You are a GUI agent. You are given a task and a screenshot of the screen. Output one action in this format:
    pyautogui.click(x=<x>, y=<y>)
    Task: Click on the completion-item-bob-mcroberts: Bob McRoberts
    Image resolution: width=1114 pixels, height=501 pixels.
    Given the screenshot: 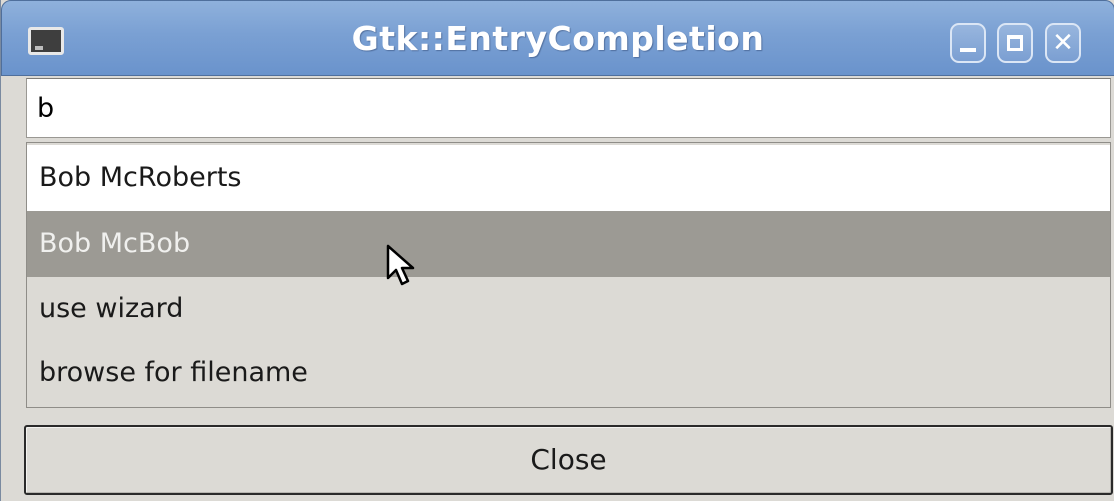 What is the action you would take?
    pyautogui.click(x=568, y=178)
    